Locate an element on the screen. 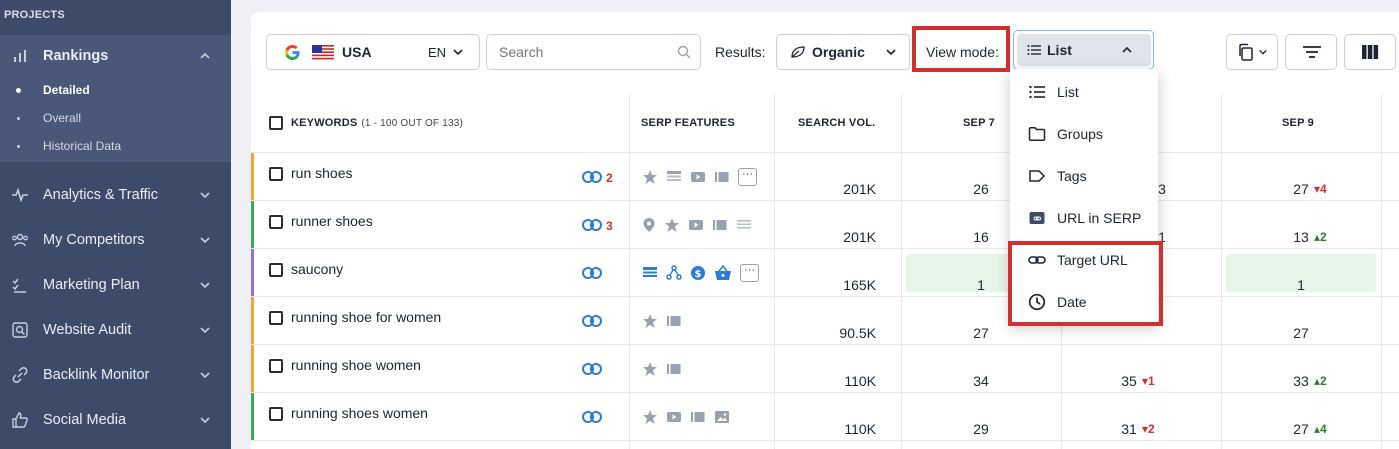 This screenshot has height=449, width=1399. sidebar-item-label: Backlink Monitor is located at coordinates (96, 375).